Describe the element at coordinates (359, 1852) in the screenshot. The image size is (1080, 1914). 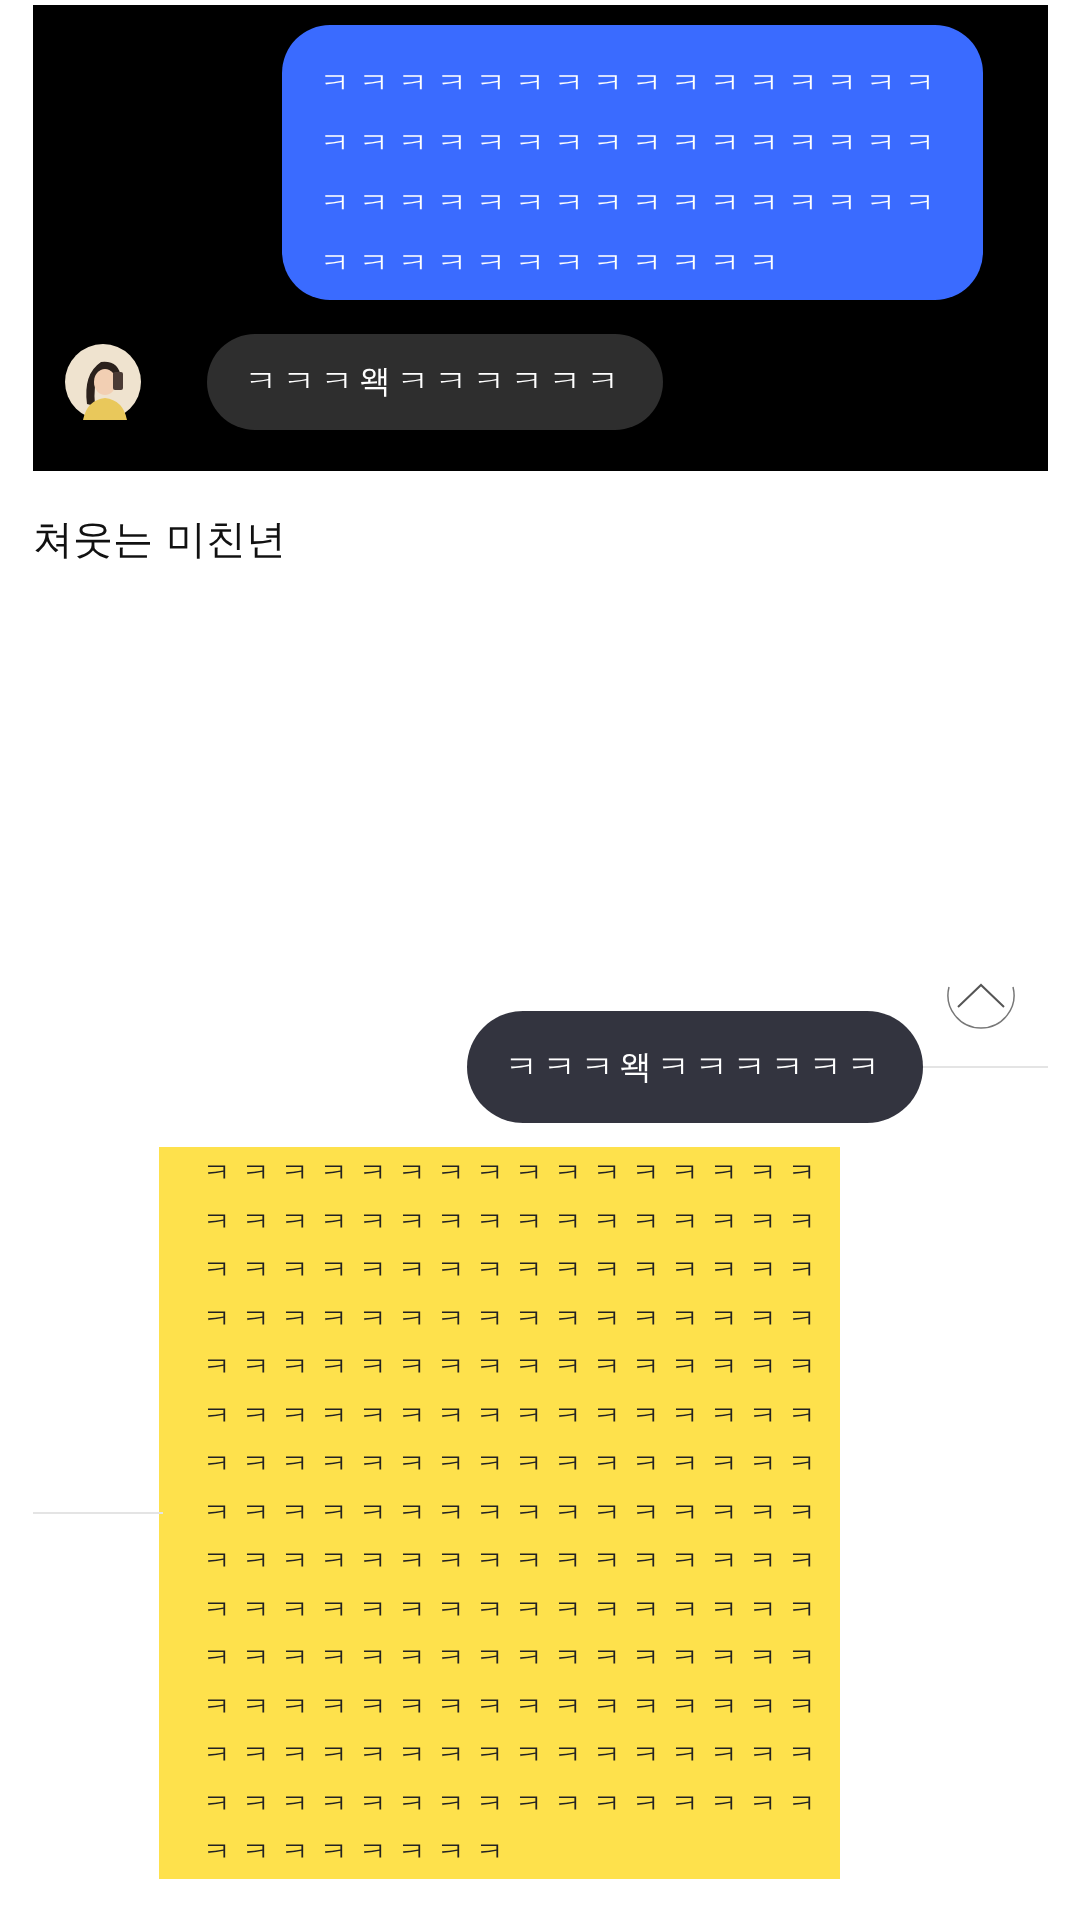
I see `memo-line: ㅋㅋㅋㅋㅋㅋㅋㅋ` at that location.